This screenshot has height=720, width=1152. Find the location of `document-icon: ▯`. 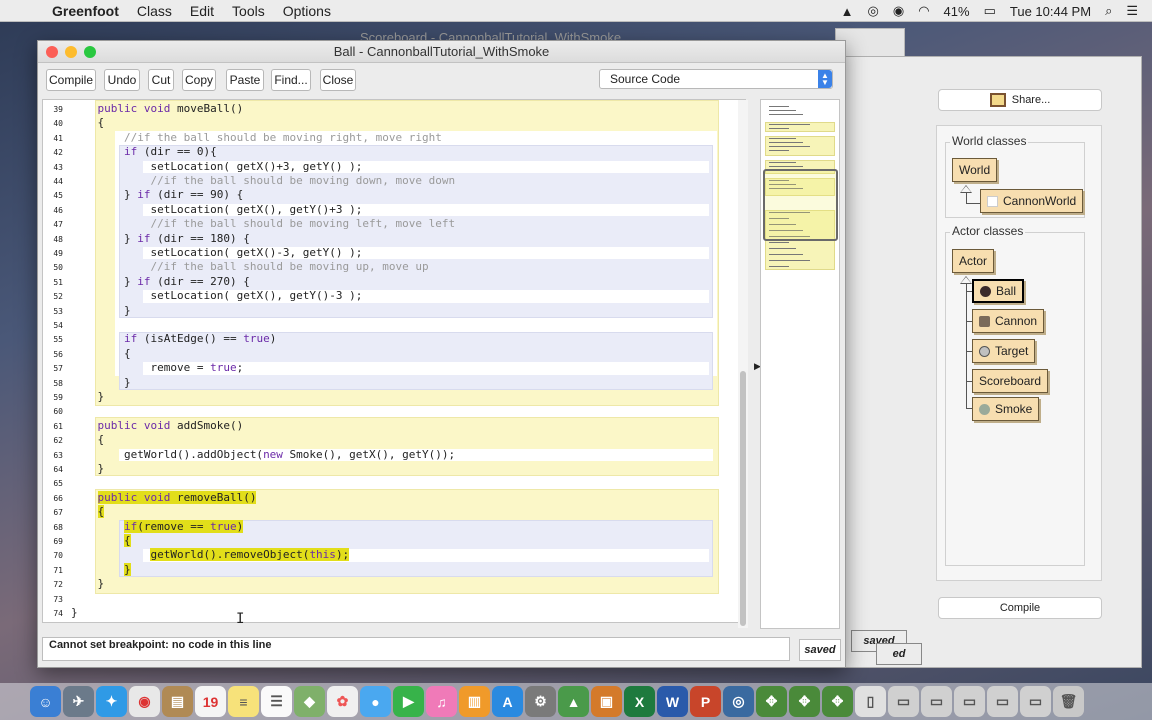

document-icon: ▯ is located at coordinates (870, 701).